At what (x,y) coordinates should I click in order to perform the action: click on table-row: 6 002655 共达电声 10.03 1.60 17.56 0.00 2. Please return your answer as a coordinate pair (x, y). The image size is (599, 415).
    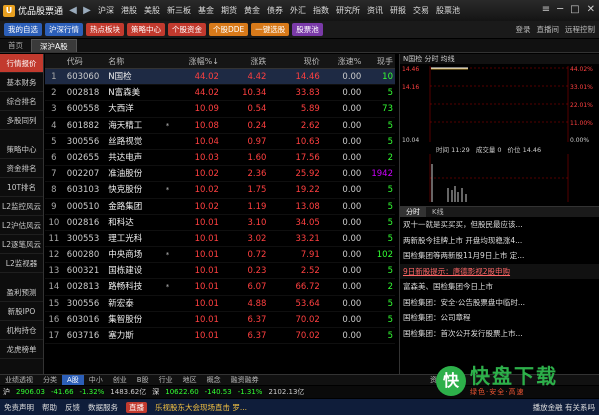
    Looking at the image, I should click on (220, 158).